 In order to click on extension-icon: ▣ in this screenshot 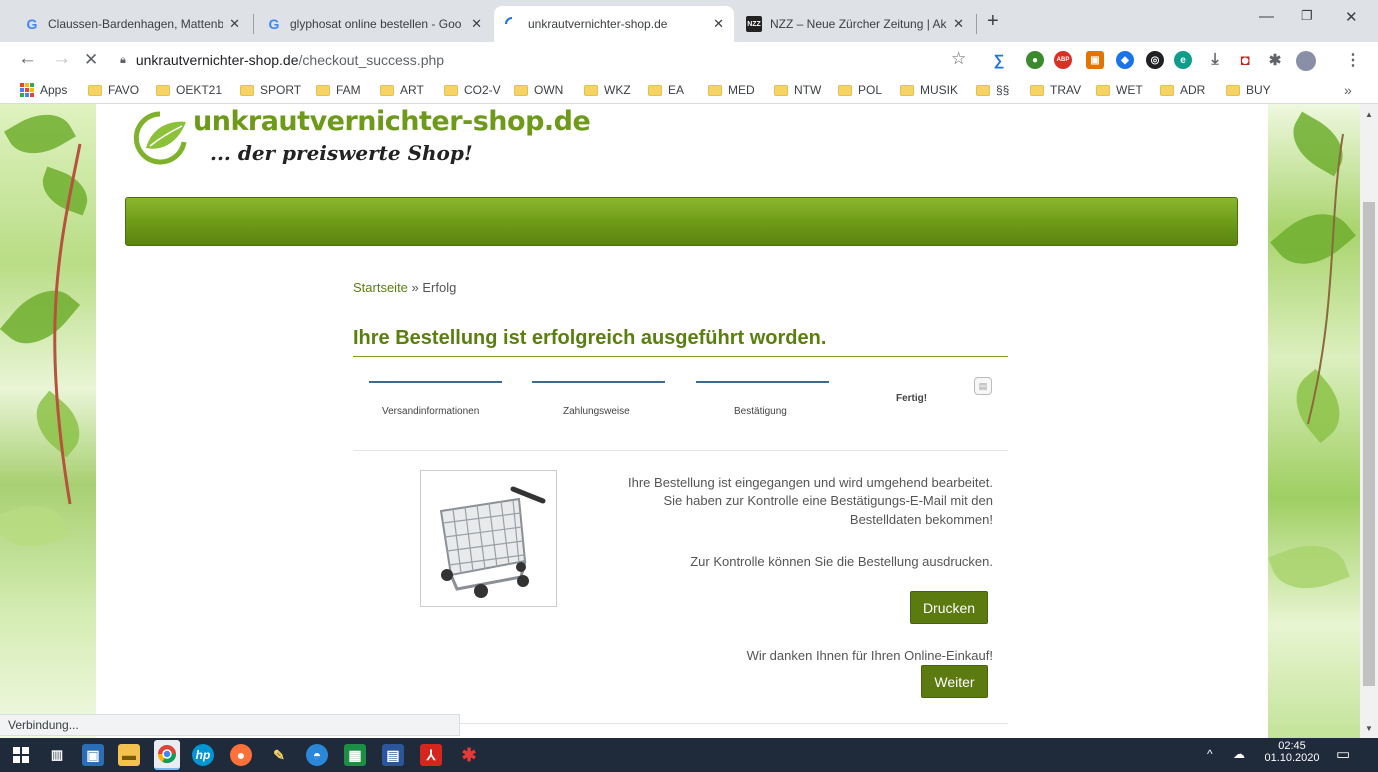, I will do `click(1095, 60)`.